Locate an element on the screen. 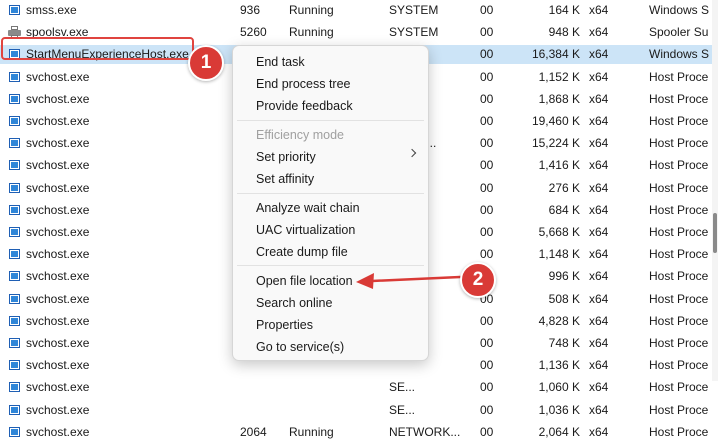 The image size is (718, 442). process-memory: 948 K is located at coordinates (564, 32).